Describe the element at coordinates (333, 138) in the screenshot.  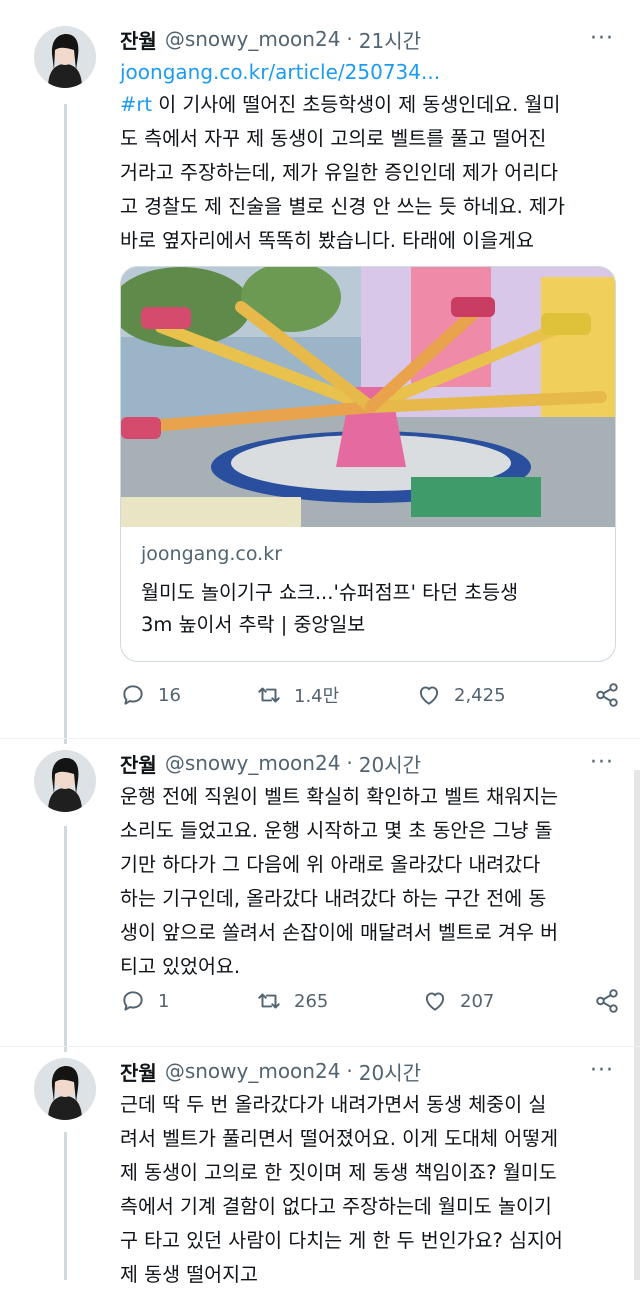
I see `tweet-text-line: 도 측에서 자꾸 제 동생이 고의로 벨트를 풀고 떨어진` at that location.